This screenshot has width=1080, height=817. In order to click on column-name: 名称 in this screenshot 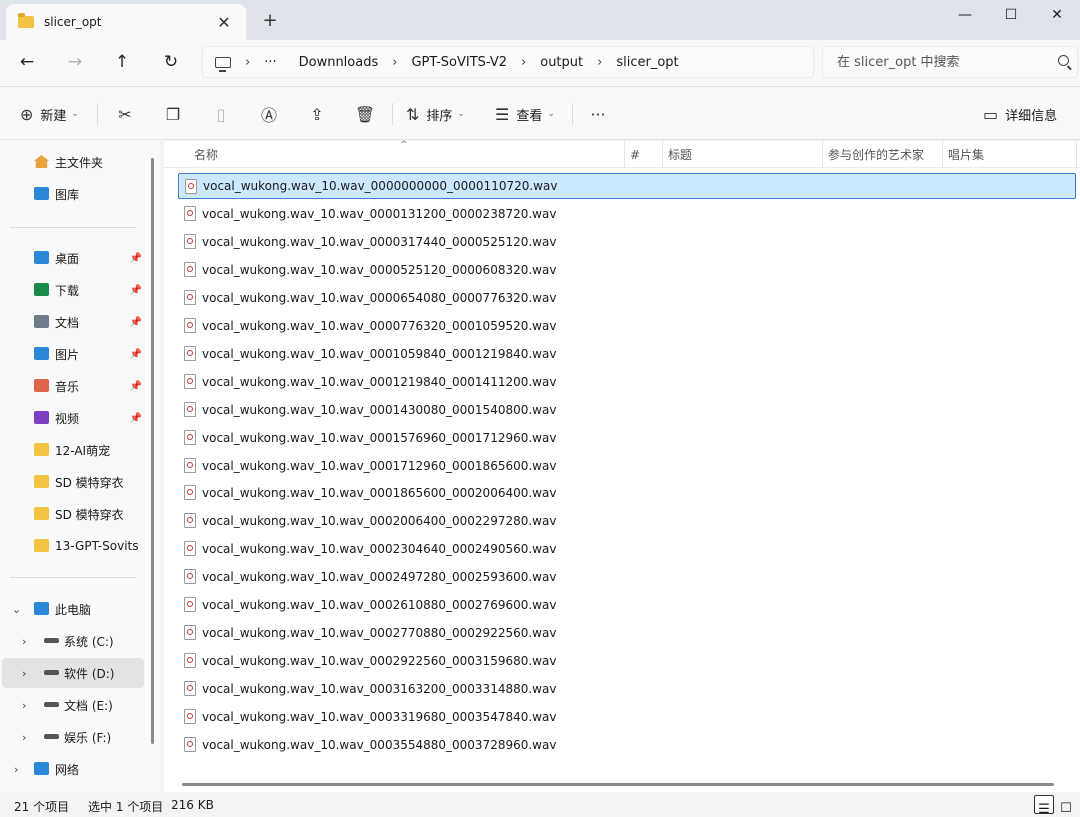, I will do `click(404, 154)`.